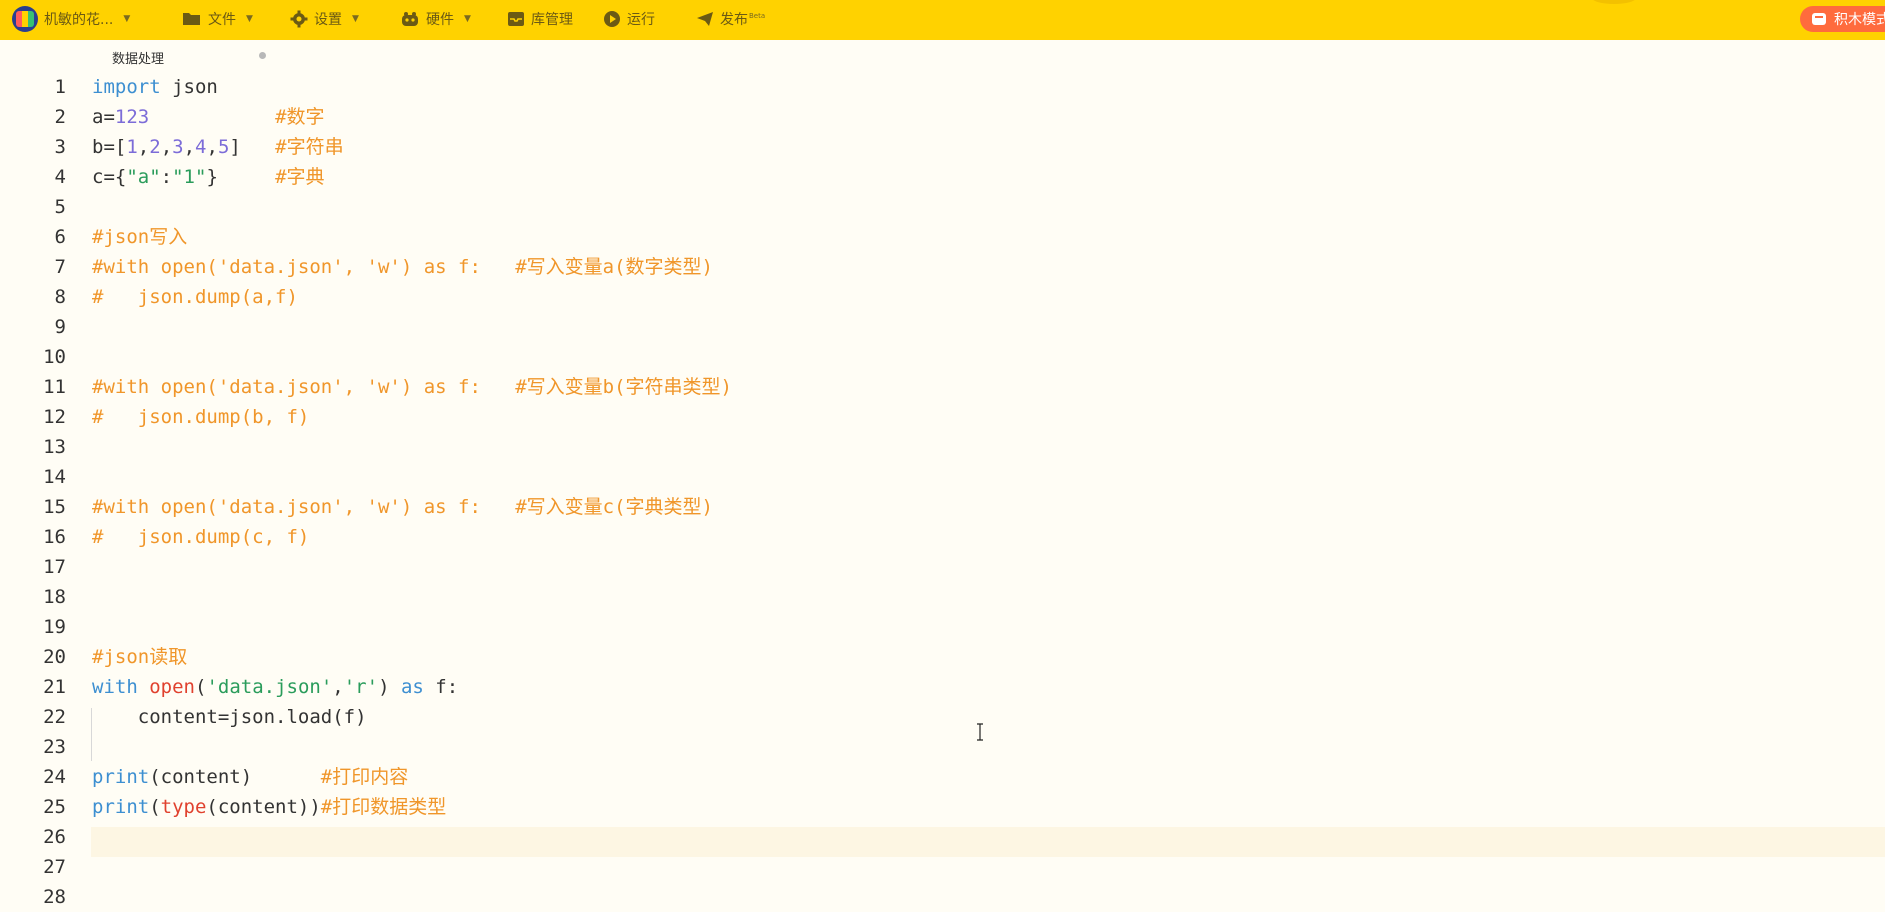 Image resolution: width=1885 pixels, height=912 pixels. I want to click on current-line-highlight, so click(988, 842).